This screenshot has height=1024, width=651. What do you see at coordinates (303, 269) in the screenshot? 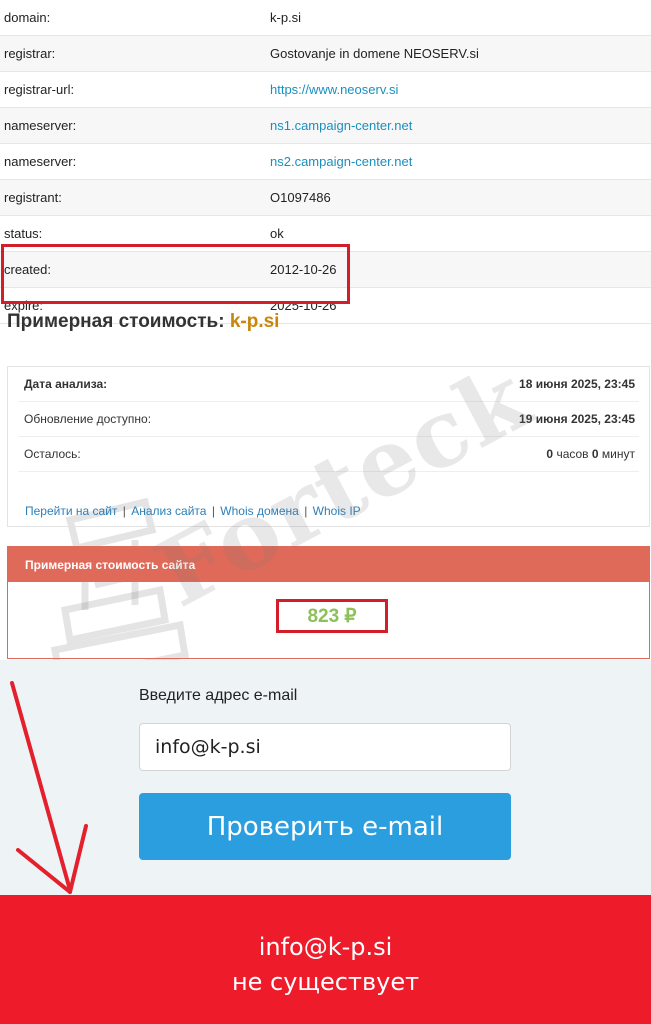
I see `whois-value: 2012-10-26` at bounding box center [303, 269].